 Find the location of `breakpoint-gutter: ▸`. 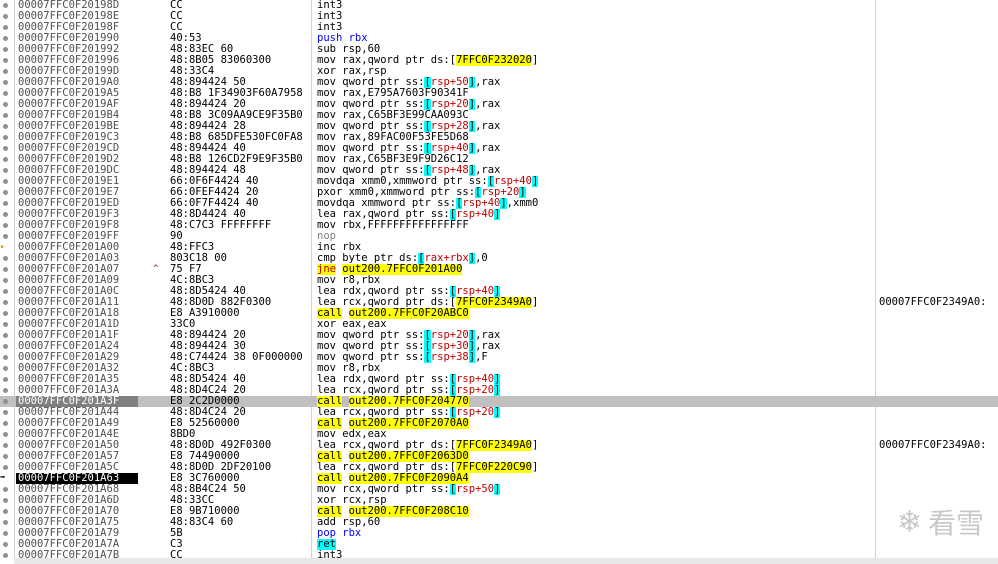

breakpoint-gutter: ▸ is located at coordinates (7, 247).